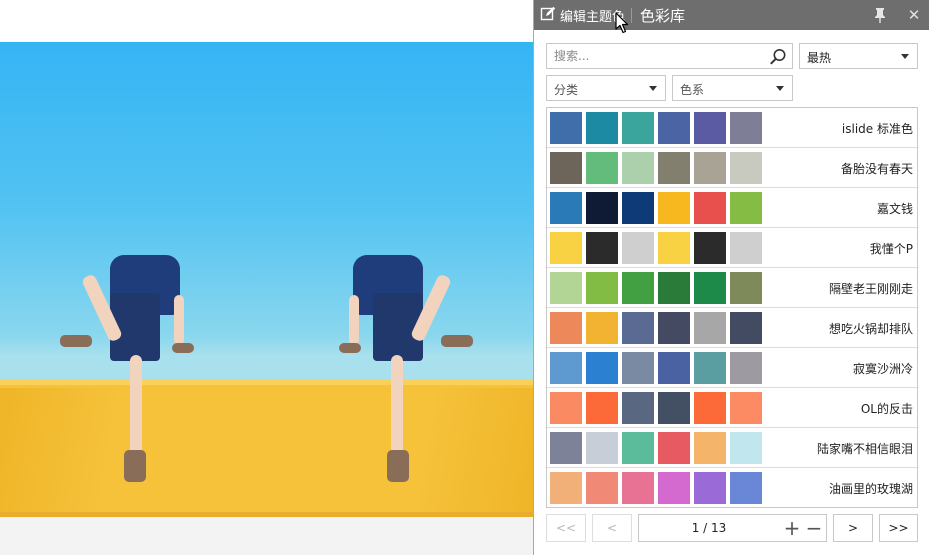  I want to click on palette-row: 嘉文钱, so click(732, 208).